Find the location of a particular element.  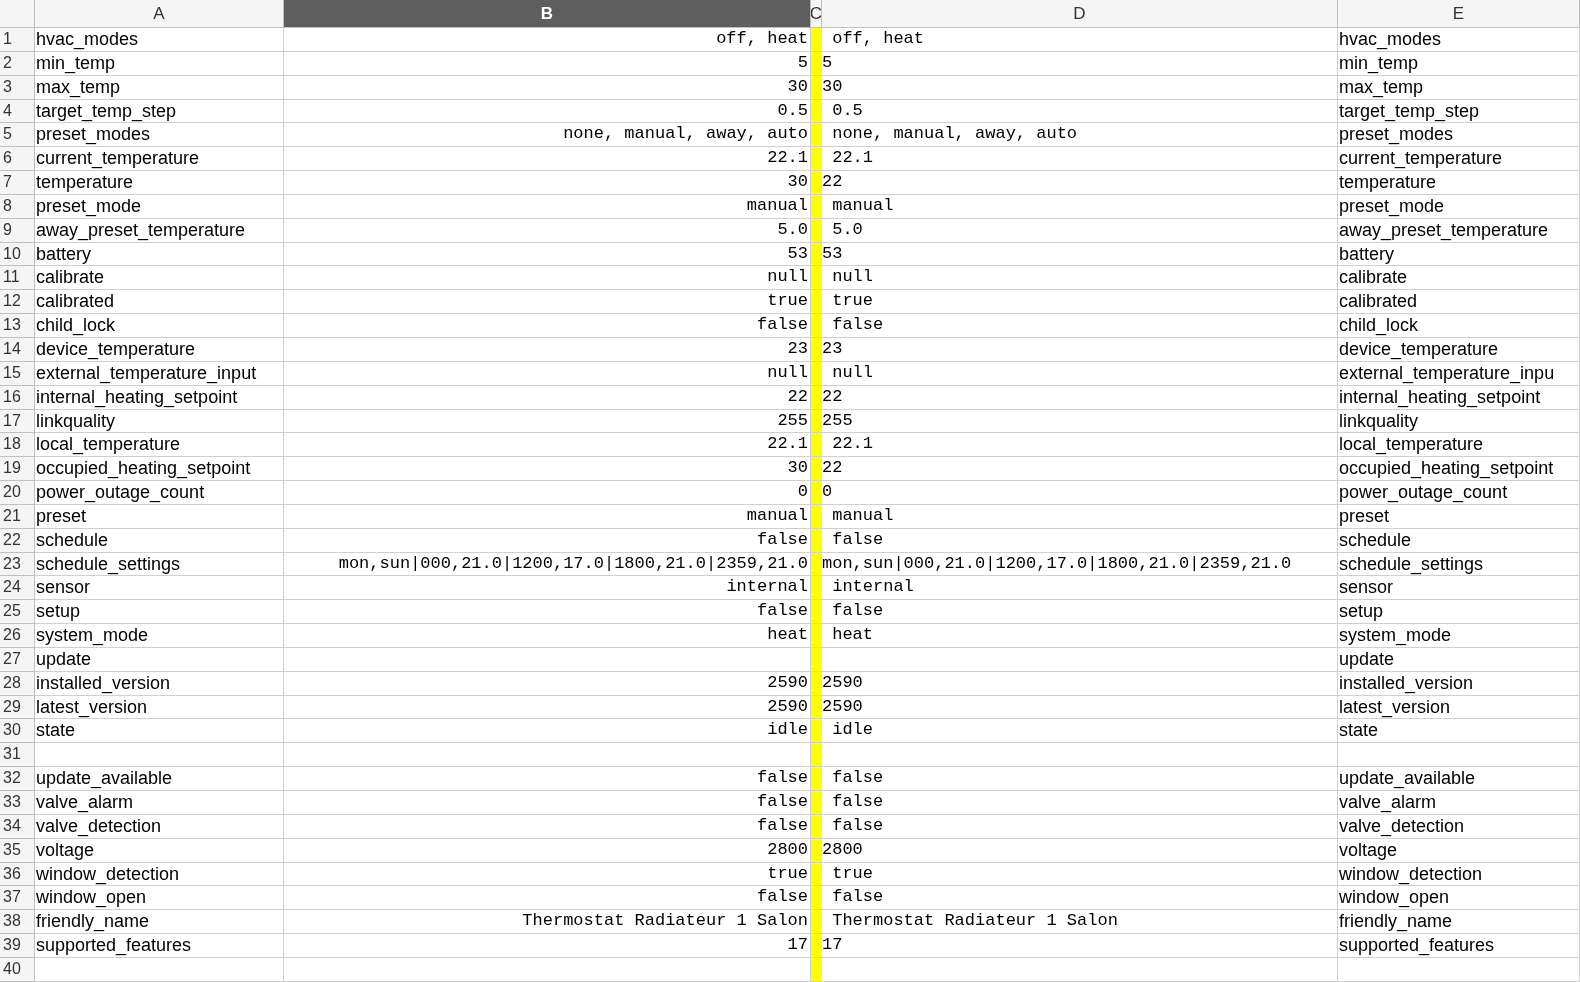

row-number: 40 is located at coordinates (17, 969).